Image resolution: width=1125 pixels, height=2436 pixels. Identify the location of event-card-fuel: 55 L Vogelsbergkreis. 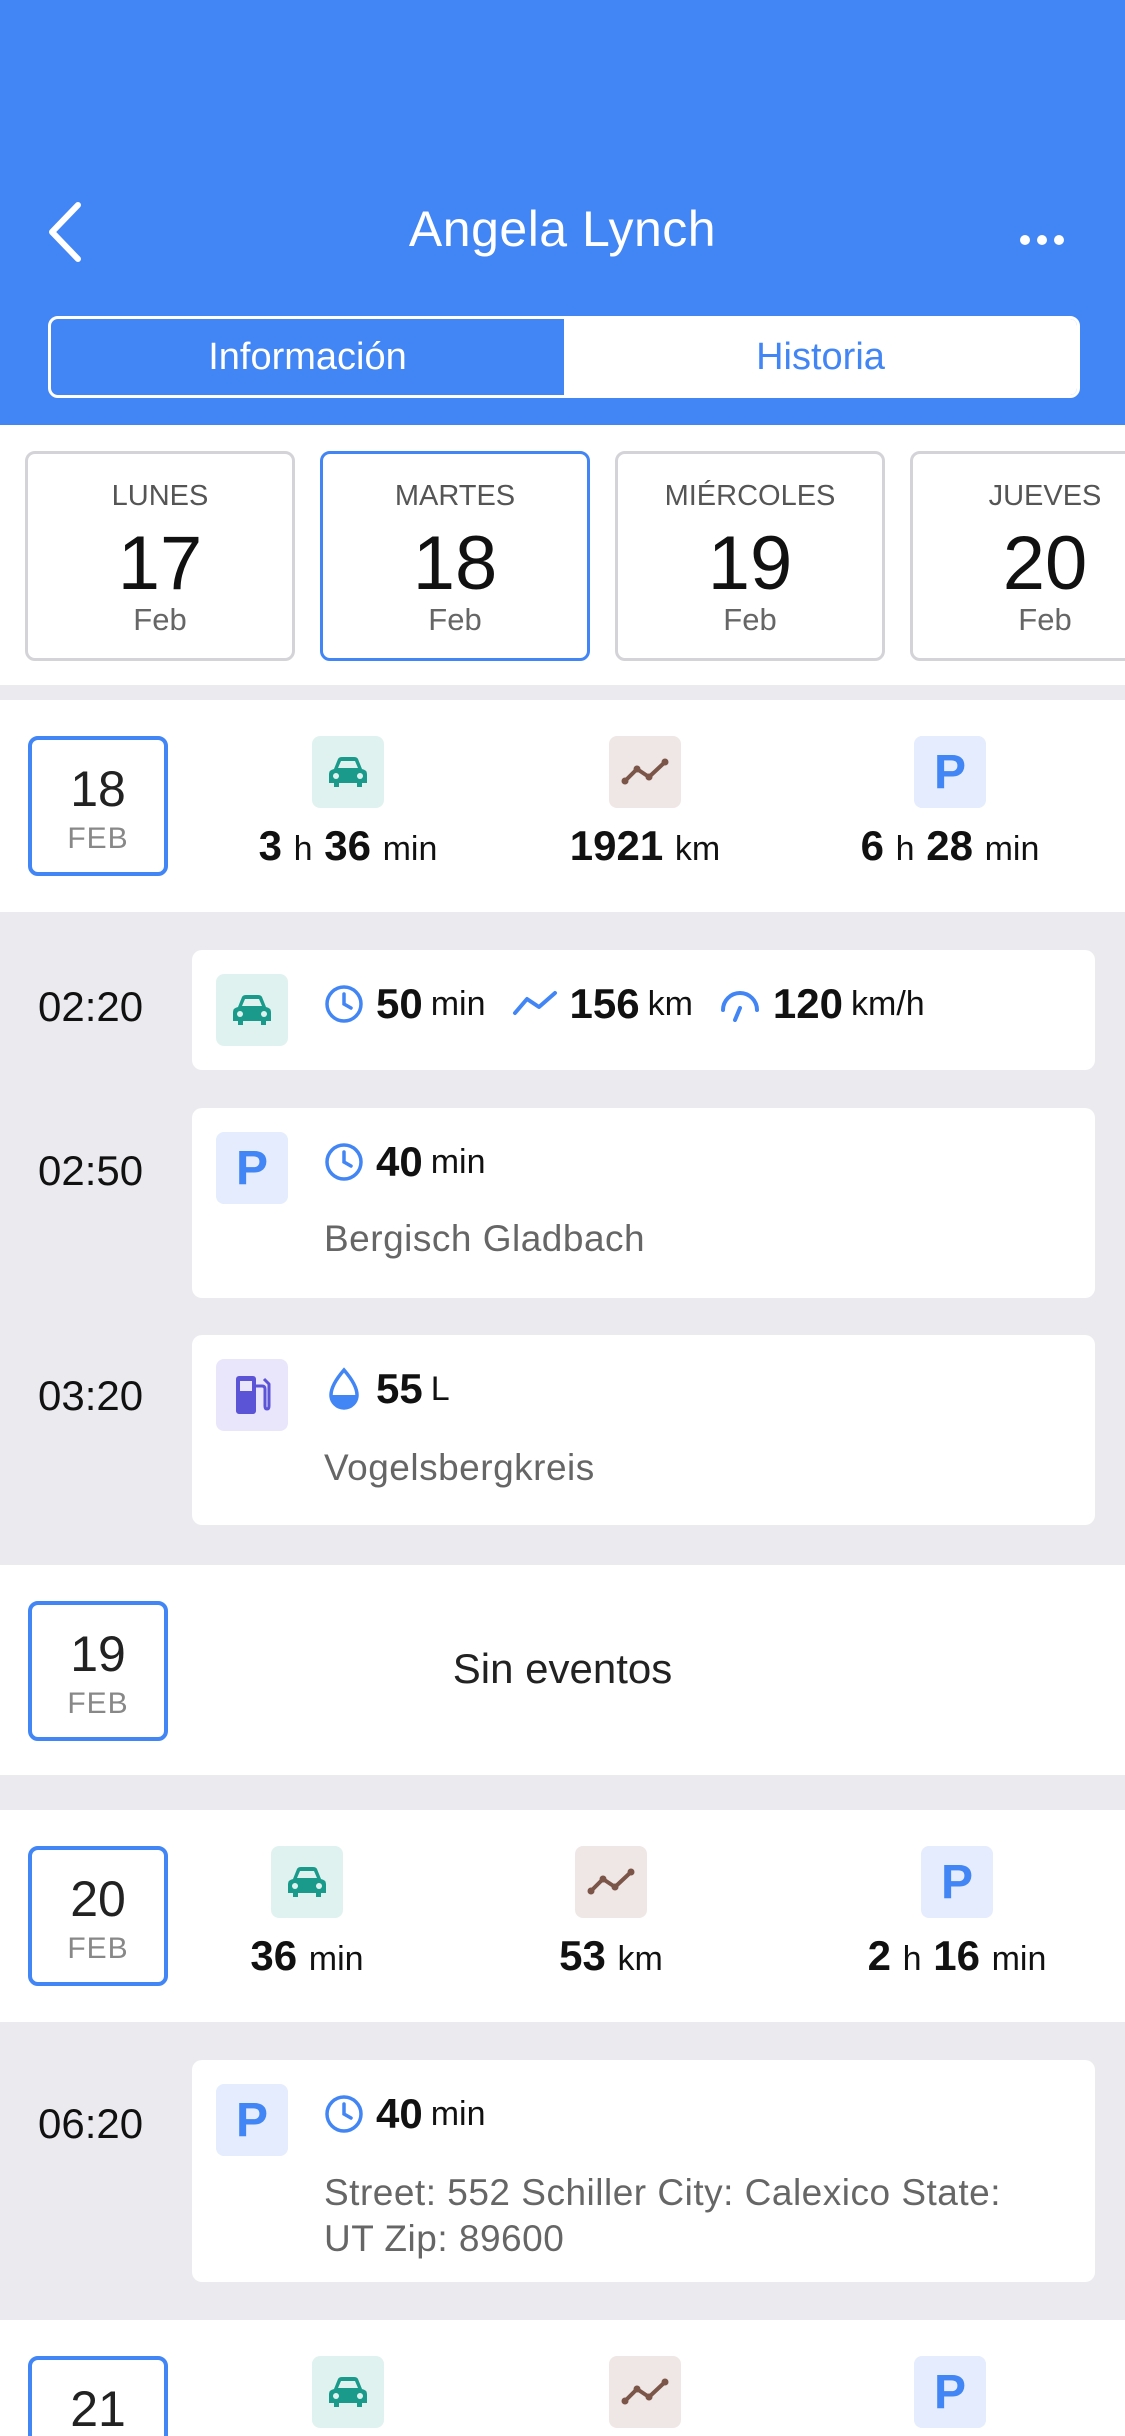
(643, 1430).